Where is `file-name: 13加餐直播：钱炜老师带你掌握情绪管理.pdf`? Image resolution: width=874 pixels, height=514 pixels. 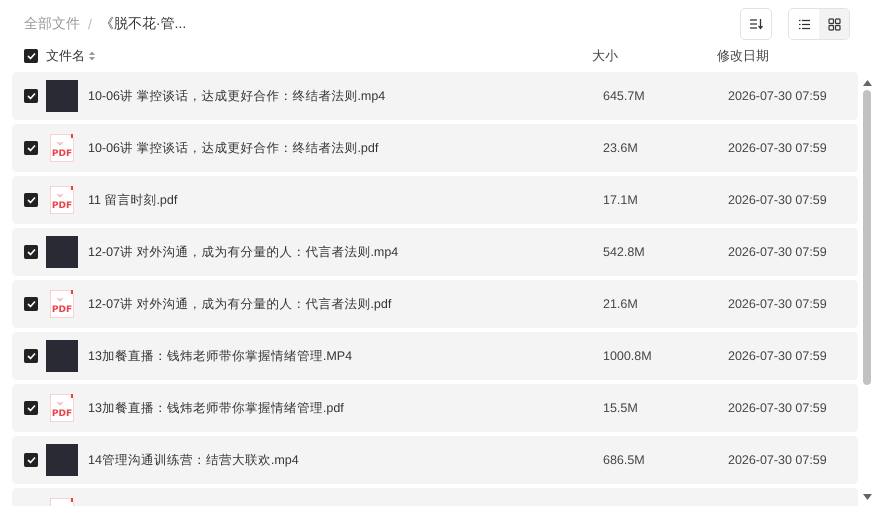
file-name: 13加餐直播：钱炜老师带你掌握情绪管理.pdf is located at coordinates (340, 408).